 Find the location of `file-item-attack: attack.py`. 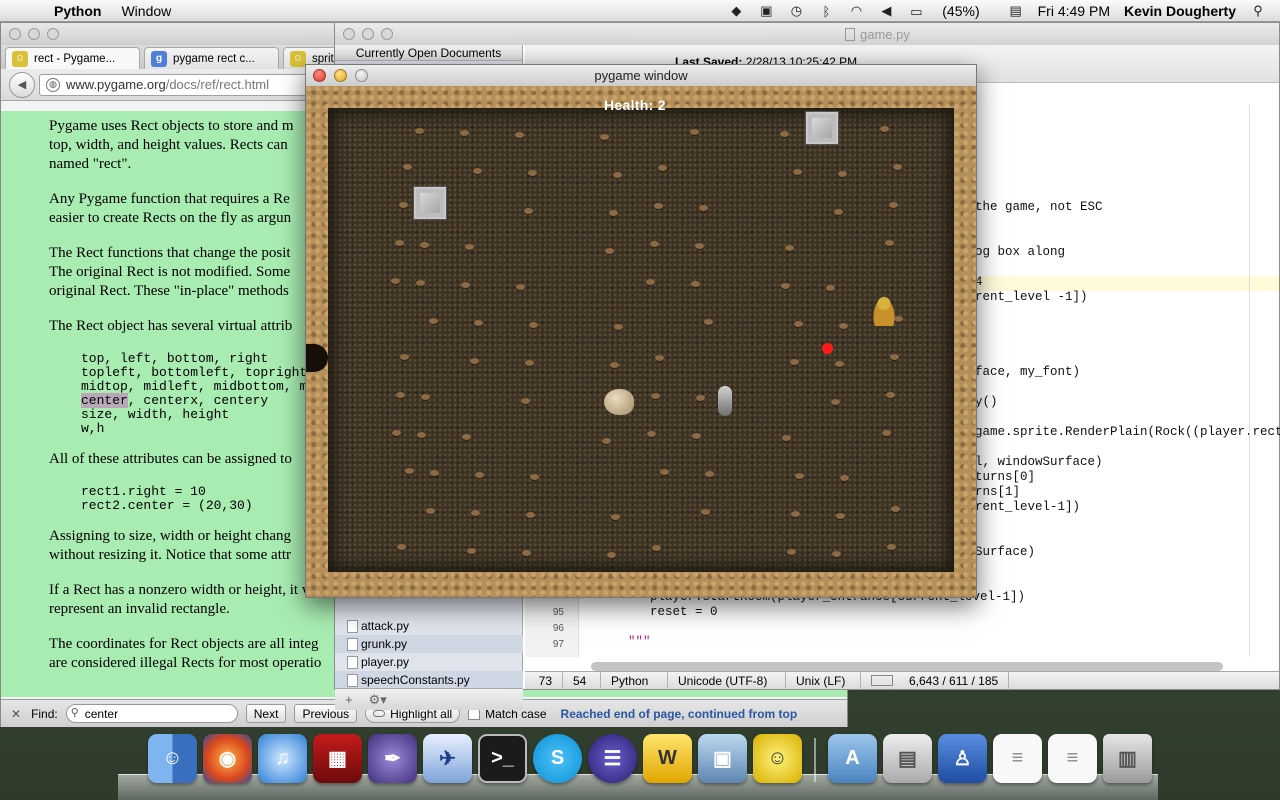

file-item-attack: attack.py is located at coordinates (429, 626).